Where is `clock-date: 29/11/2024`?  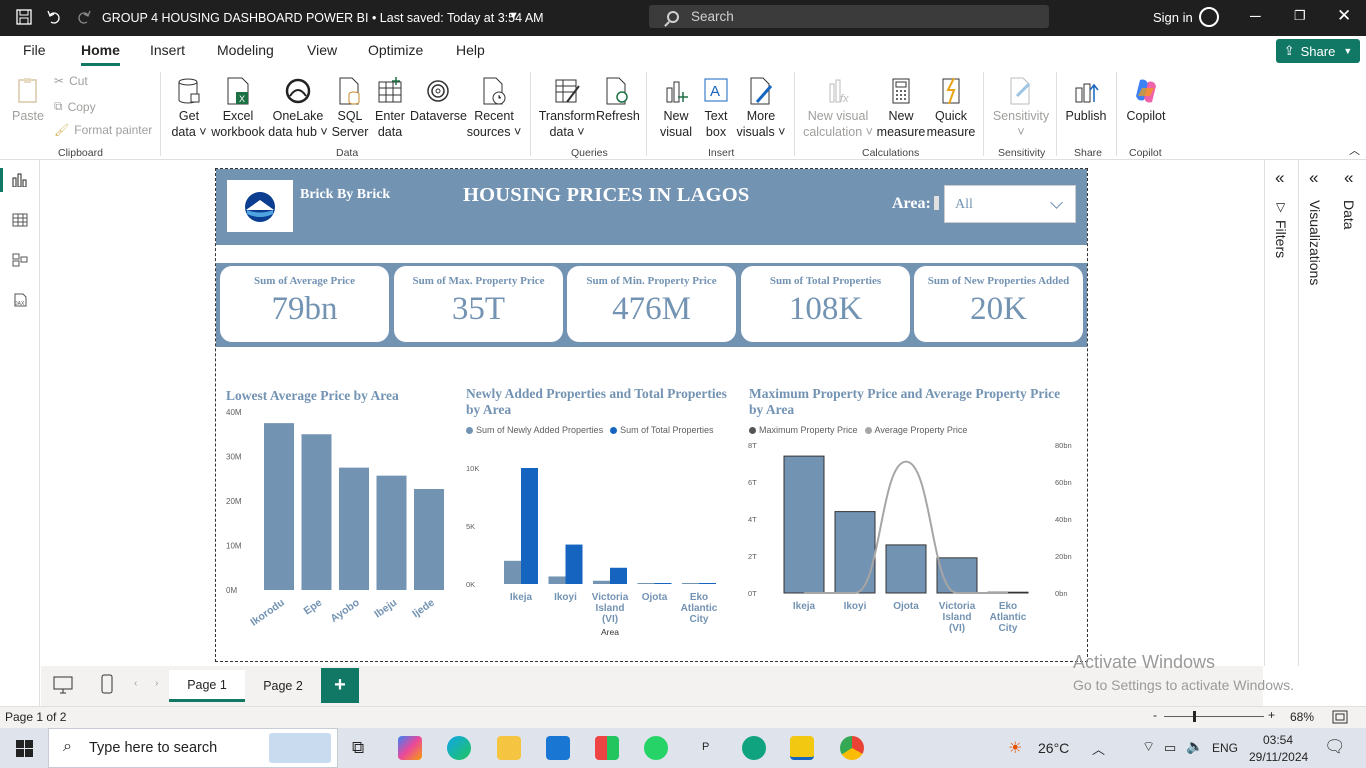 clock-date: 29/11/2024 is located at coordinates (1278, 757).